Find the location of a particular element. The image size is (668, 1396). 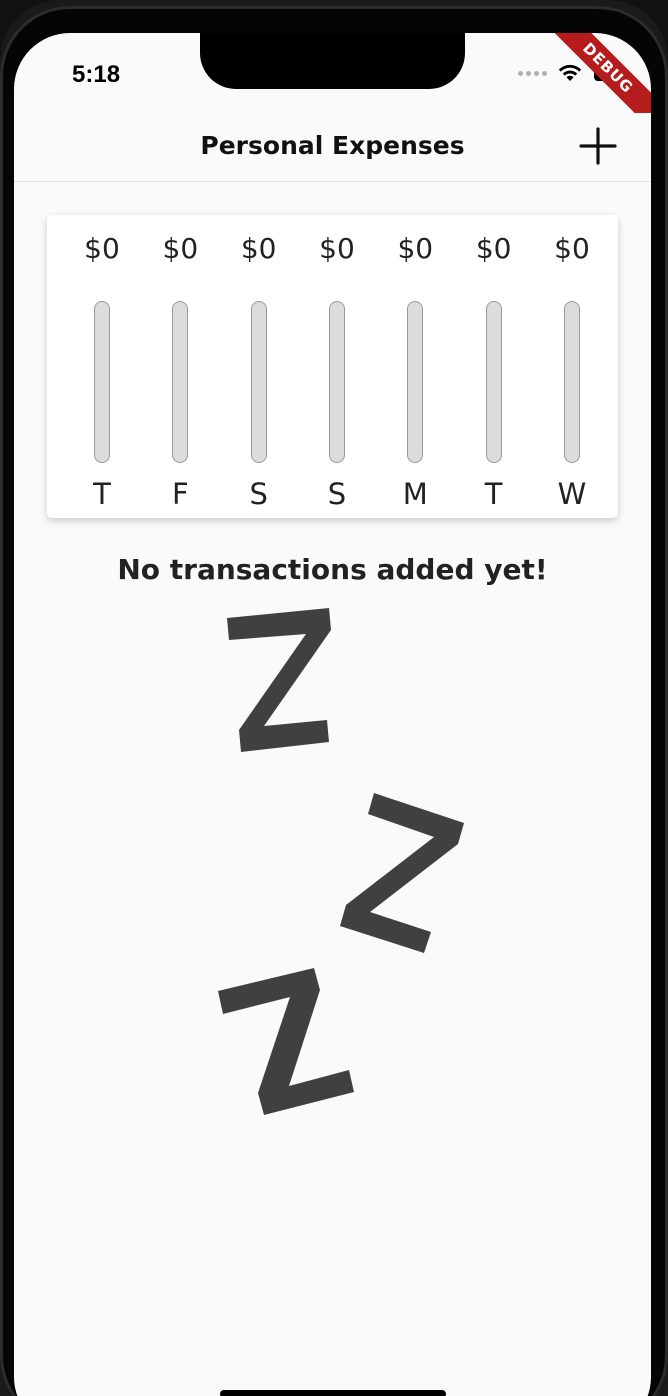

add-transaction-button is located at coordinates (598, 146).